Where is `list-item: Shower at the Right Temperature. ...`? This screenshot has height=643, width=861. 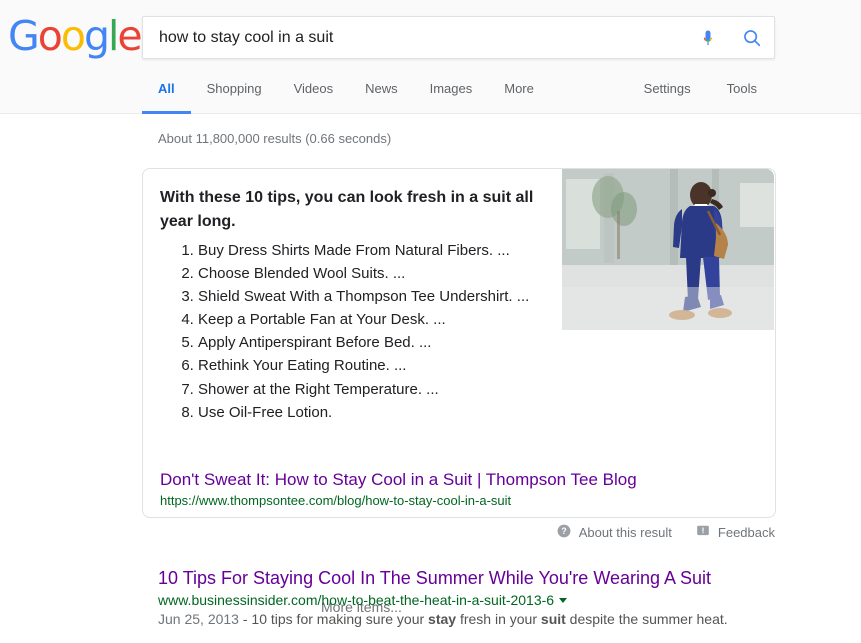 list-item: Shower at the Right Temperature. ... is located at coordinates (389, 389).